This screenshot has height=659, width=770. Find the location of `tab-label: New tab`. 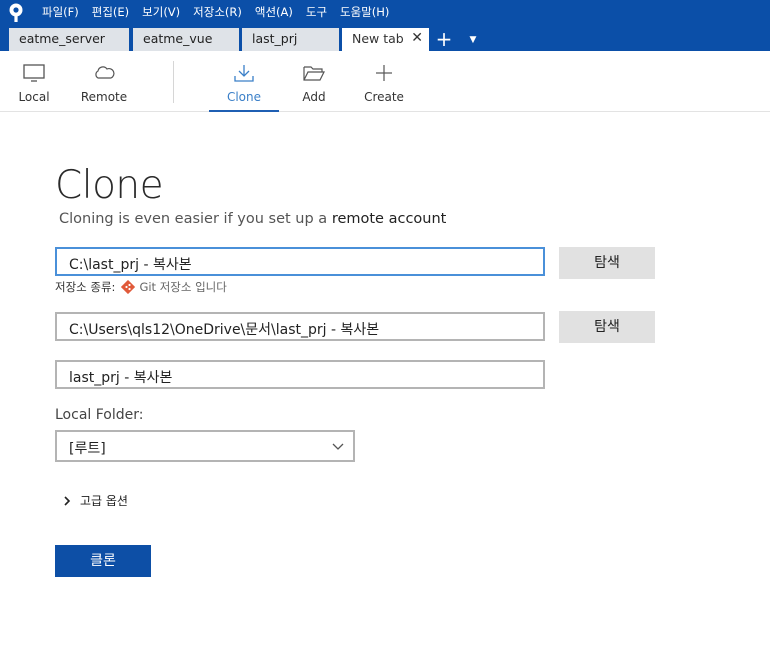

tab-label: New tab is located at coordinates (378, 38).